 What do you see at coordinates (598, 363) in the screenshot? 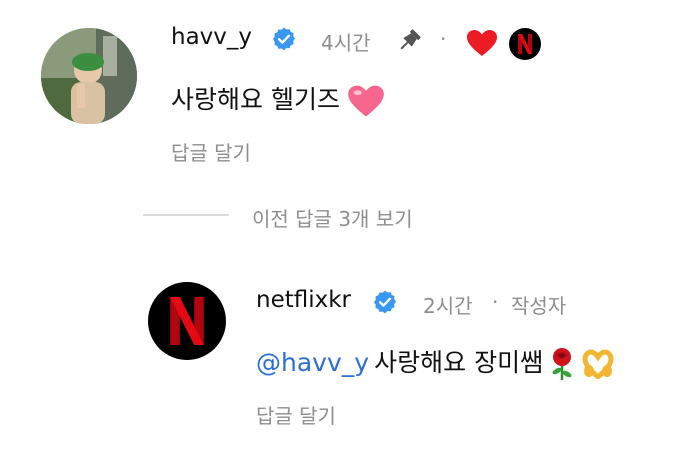
I see `heart-hands-emoji` at bounding box center [598, 363].